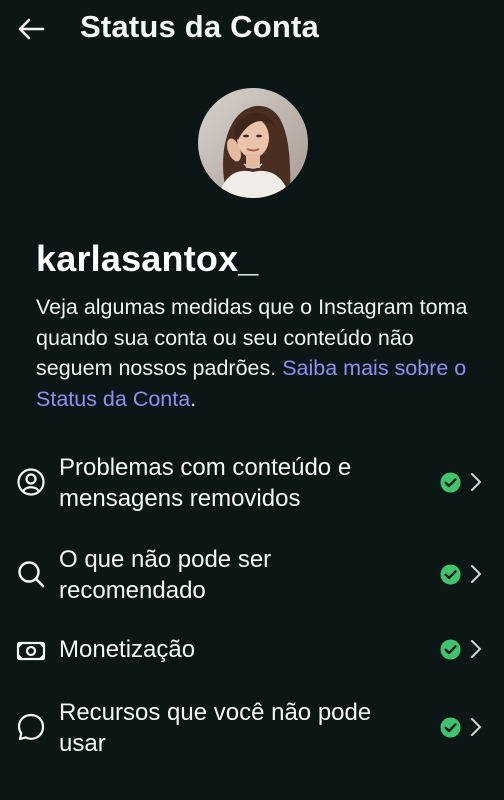  Describe the element at coordinates (252, 651) in the screenshot. I see `list-item-monetization: Monetização` at that location.